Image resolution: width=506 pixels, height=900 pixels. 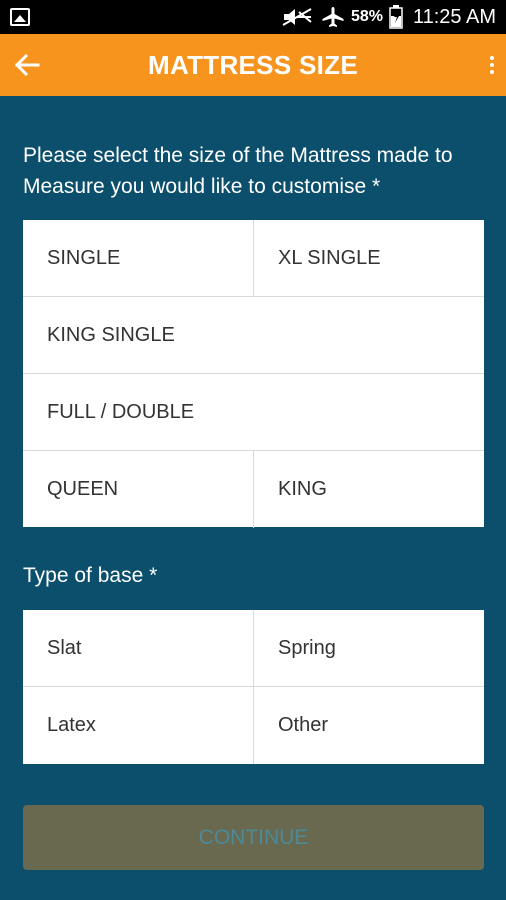 What do you see at coordinates (333, 17) in the screenshot?
I see `airplane-icon` at bounding box center [333, 17].